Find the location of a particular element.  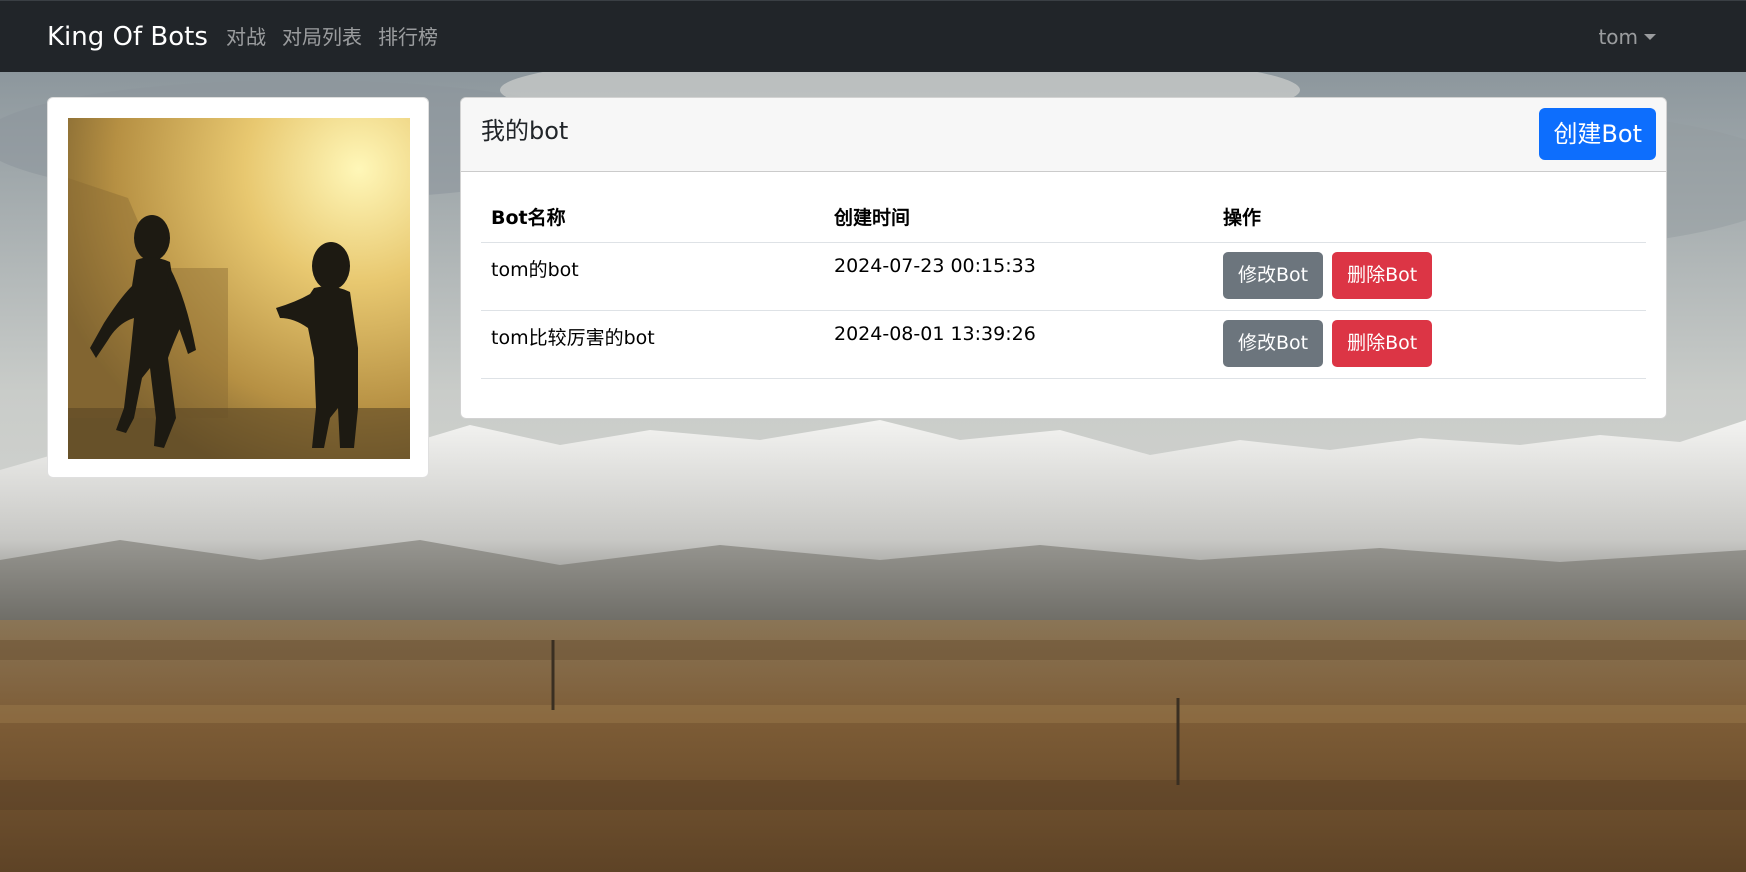

created-time-cell: 2024-08-01 13:39:26 is located at coordinates (1018, 344).